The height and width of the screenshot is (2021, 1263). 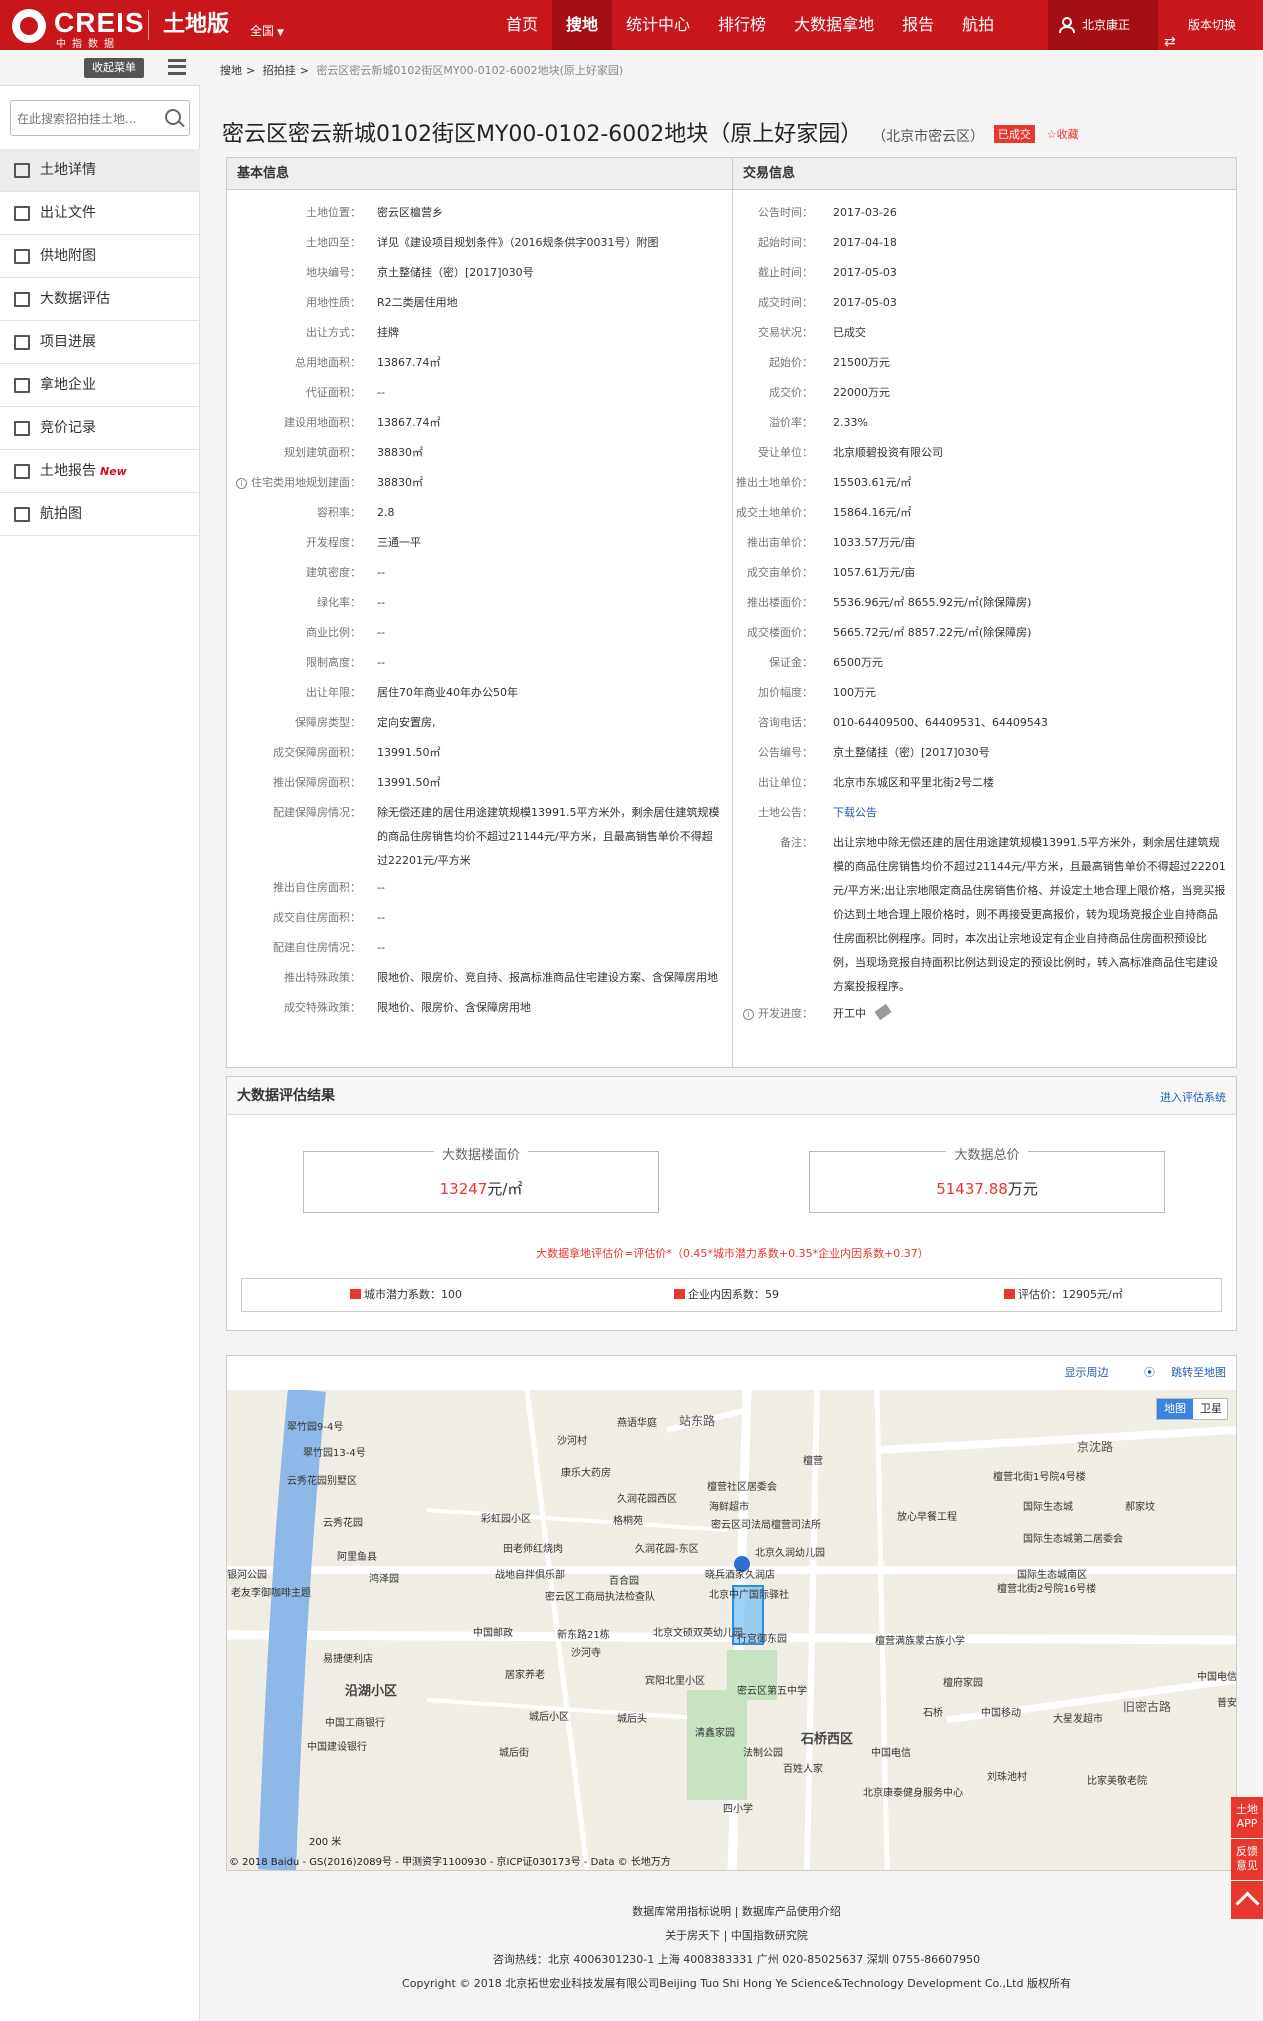 What do you see at coordinates (1140, 1505) in the screenshot?
I see `map-poi: 郝家坟` at bounding box center [1140, 1505].